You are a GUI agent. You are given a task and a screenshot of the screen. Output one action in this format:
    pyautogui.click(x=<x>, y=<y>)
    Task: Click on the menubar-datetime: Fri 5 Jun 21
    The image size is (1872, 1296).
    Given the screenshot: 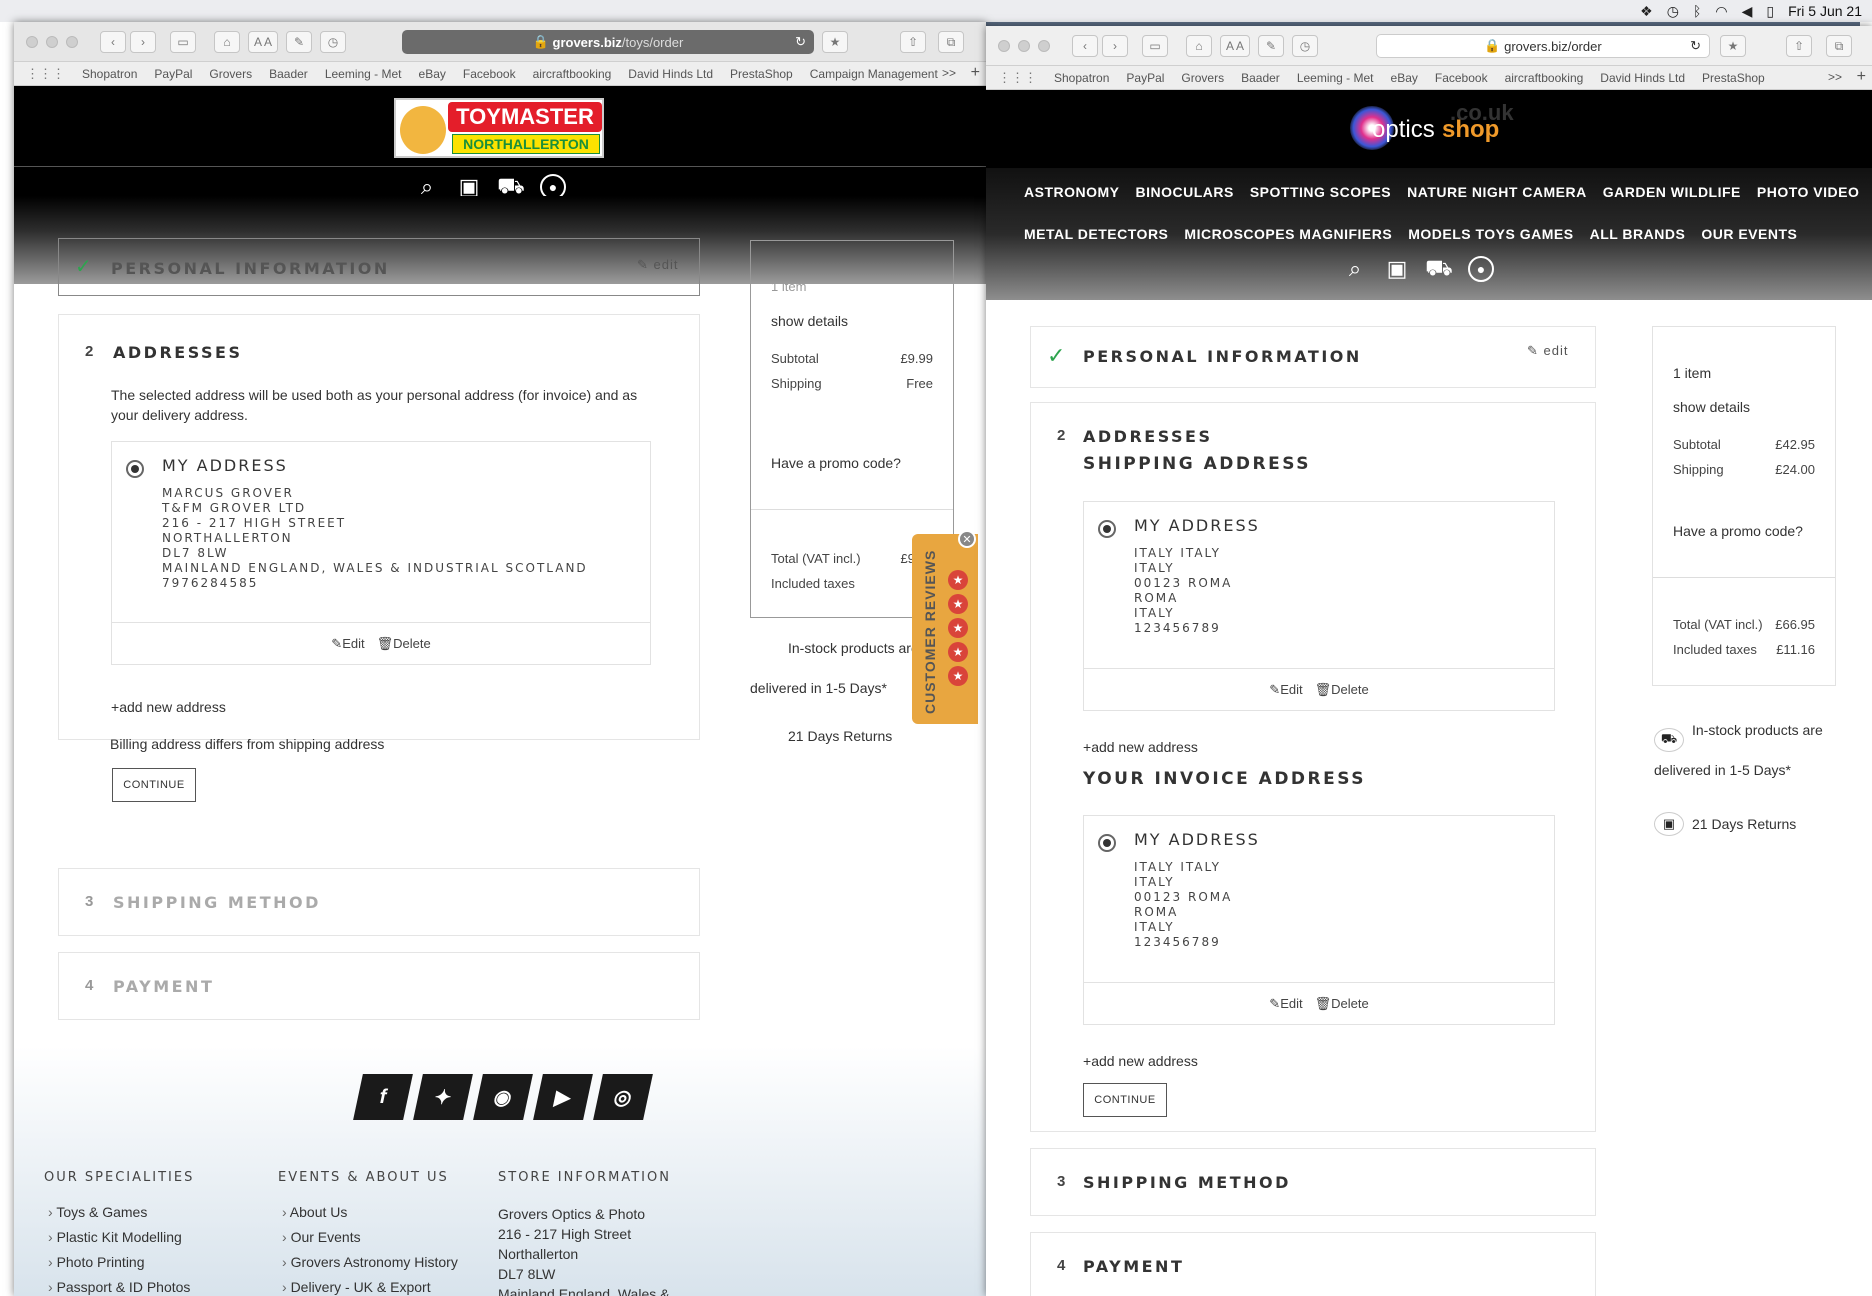 What is the action you would take?
    pyautogui.click(x=1825, y=11)
    